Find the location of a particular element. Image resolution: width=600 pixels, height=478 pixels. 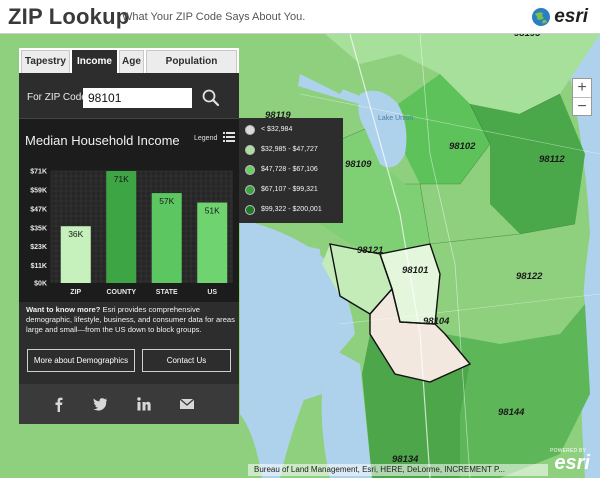

legend-item: $47,728 - $67,106 is located at coordinates (293, 171).